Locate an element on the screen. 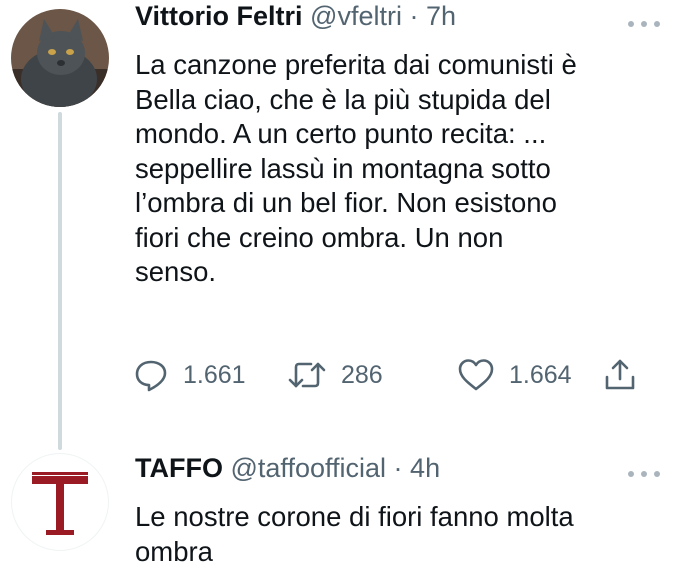 The image size is (680, 587). taffo-cross-logo is located at coordinates (60, 503).